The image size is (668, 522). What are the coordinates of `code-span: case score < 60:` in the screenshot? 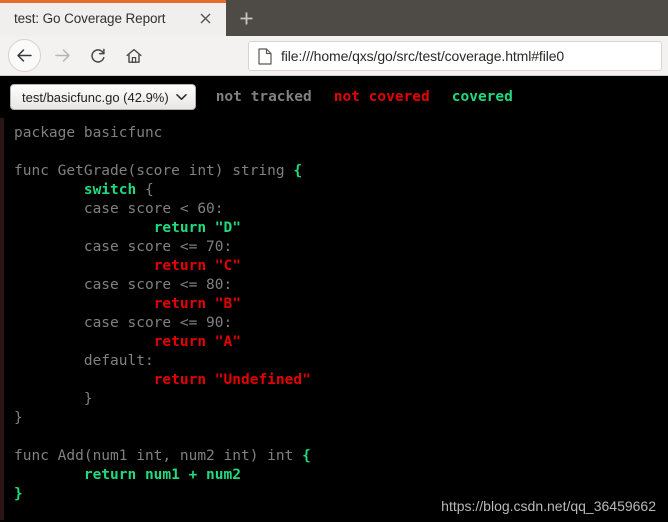 It's located at (119, 209).